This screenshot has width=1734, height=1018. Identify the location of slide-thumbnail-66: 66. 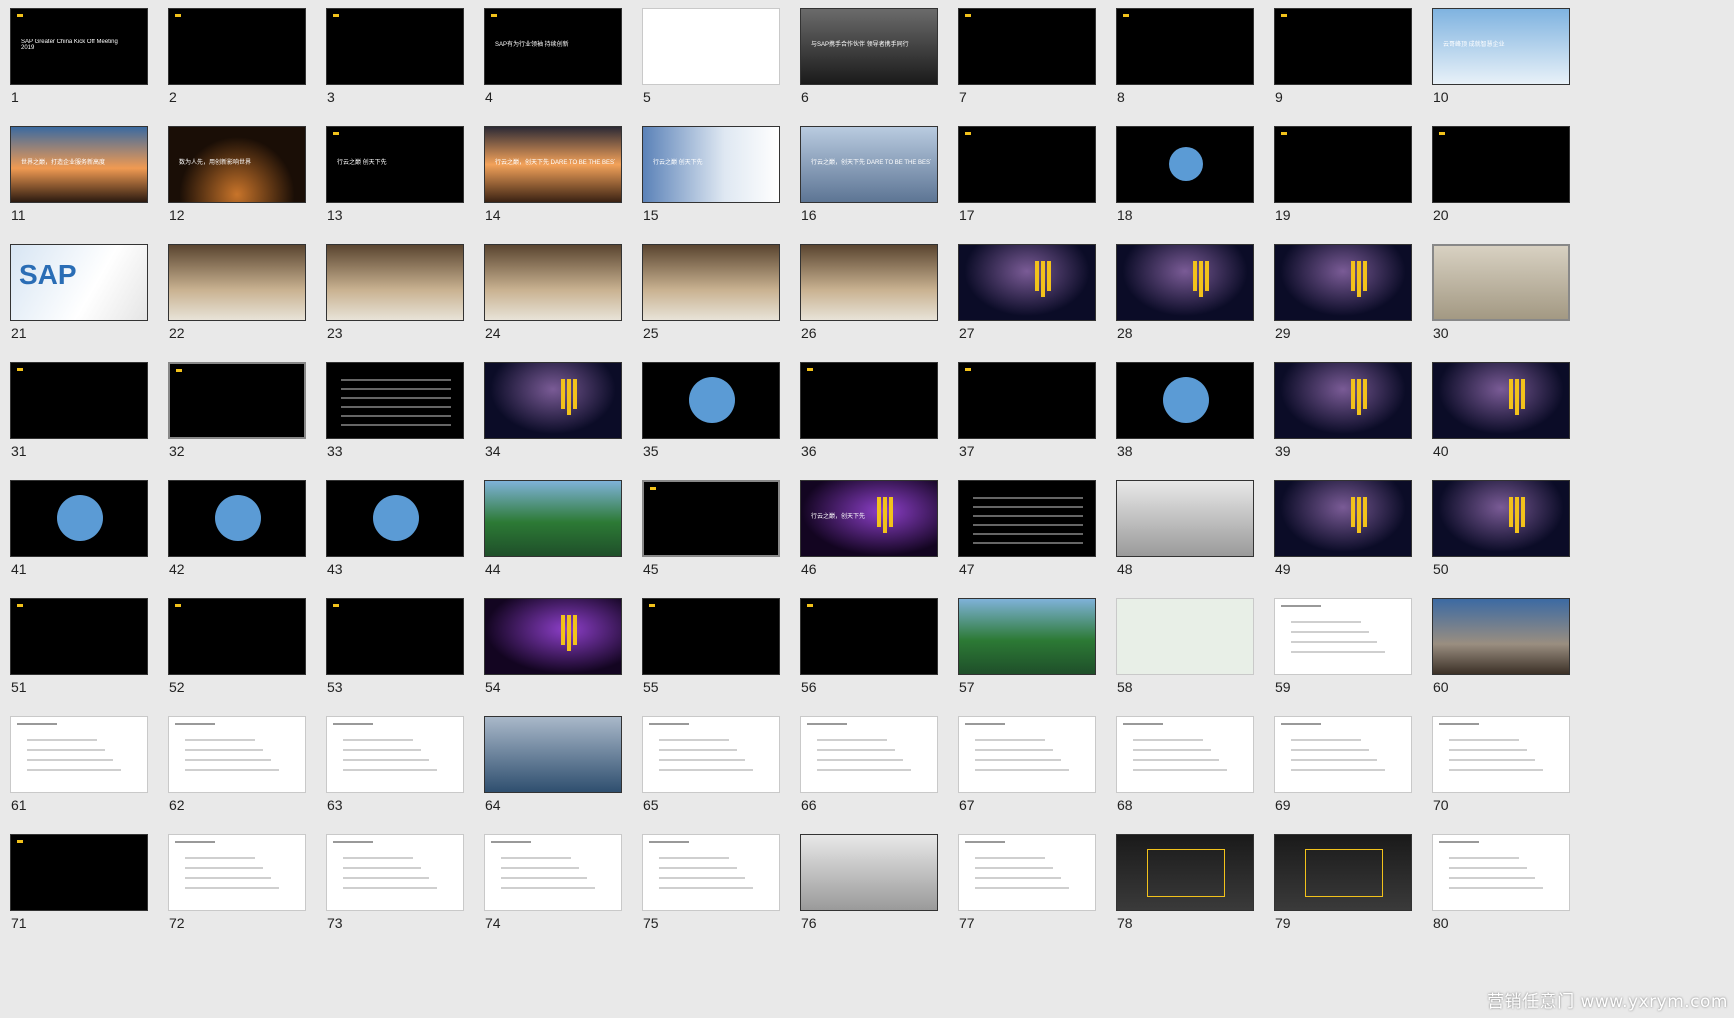
(869, 778).